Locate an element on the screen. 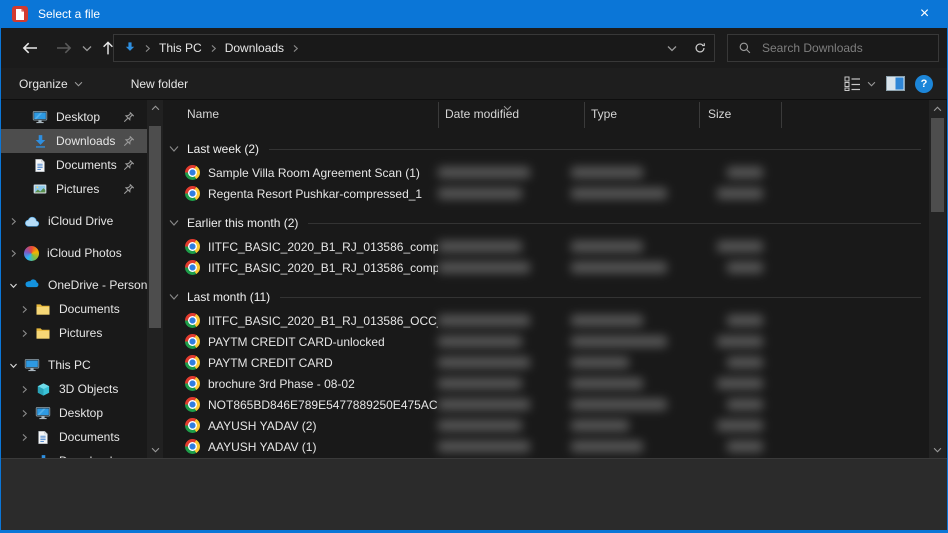  sidebar-scrollbar is located at coordinates (155, 279).